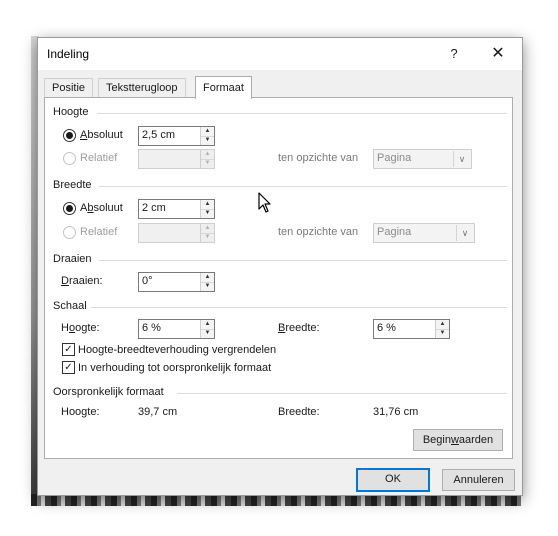 This screenshot has width=558, height=536. I want to click on rotate-stepper: 0° ▲ ▼, so click(176, 282).